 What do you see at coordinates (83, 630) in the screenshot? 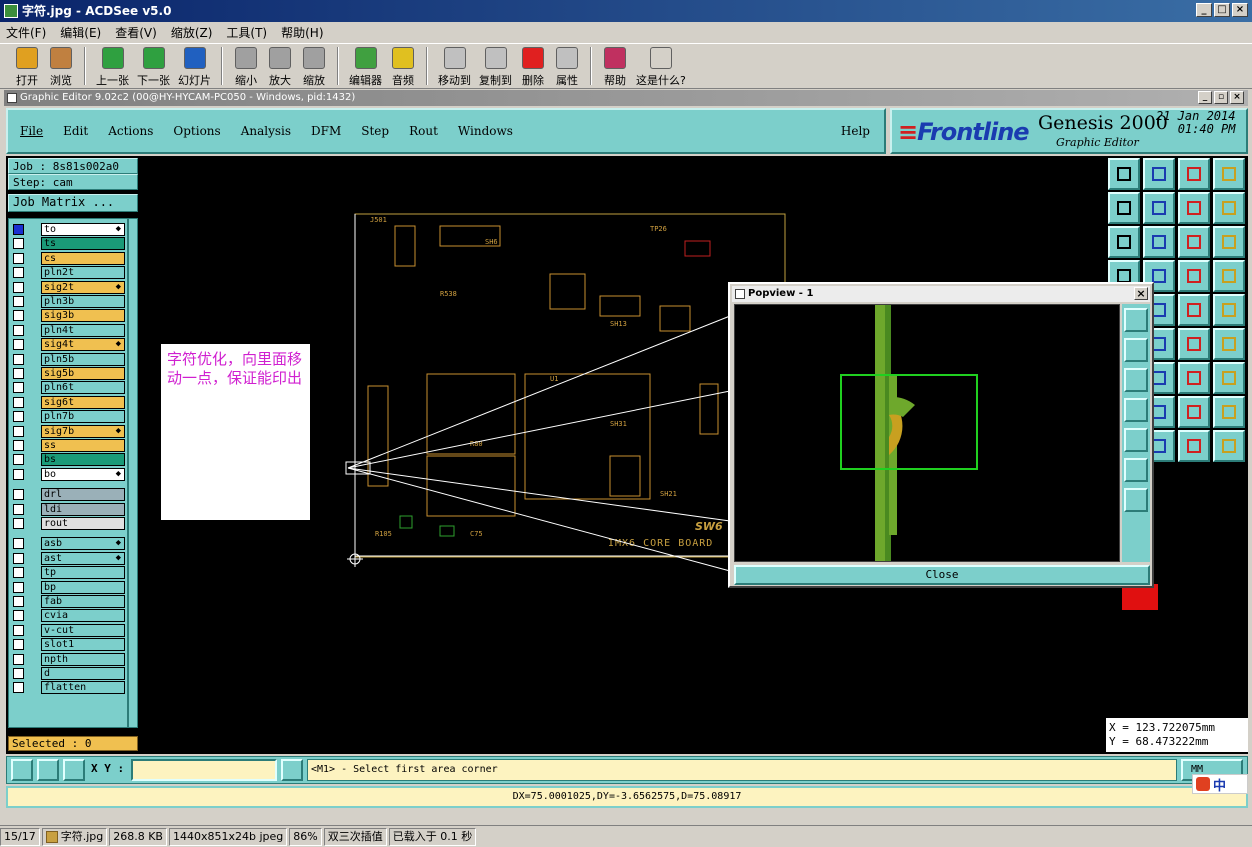
I see `layer-name: v-cut` at bounding box center [83, 630].